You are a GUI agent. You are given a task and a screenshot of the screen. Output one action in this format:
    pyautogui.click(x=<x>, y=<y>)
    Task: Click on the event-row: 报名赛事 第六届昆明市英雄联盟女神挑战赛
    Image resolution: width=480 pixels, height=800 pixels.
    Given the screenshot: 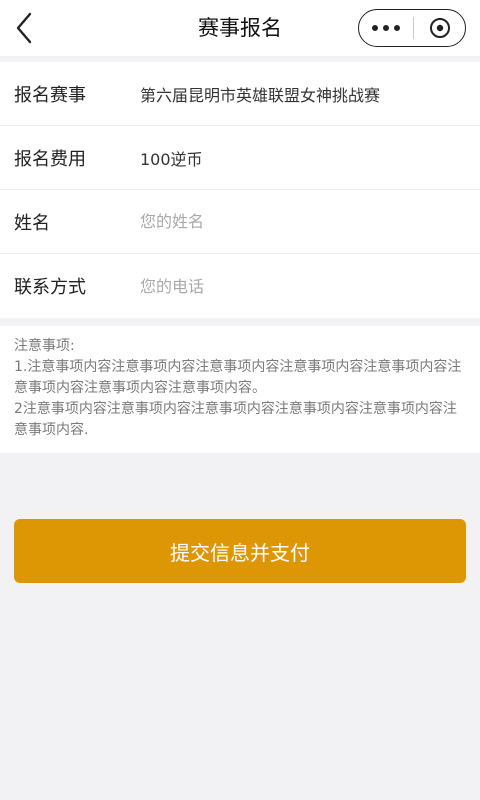 What is the action you would take?
    pyautogui.click(x=240, y=94)
    